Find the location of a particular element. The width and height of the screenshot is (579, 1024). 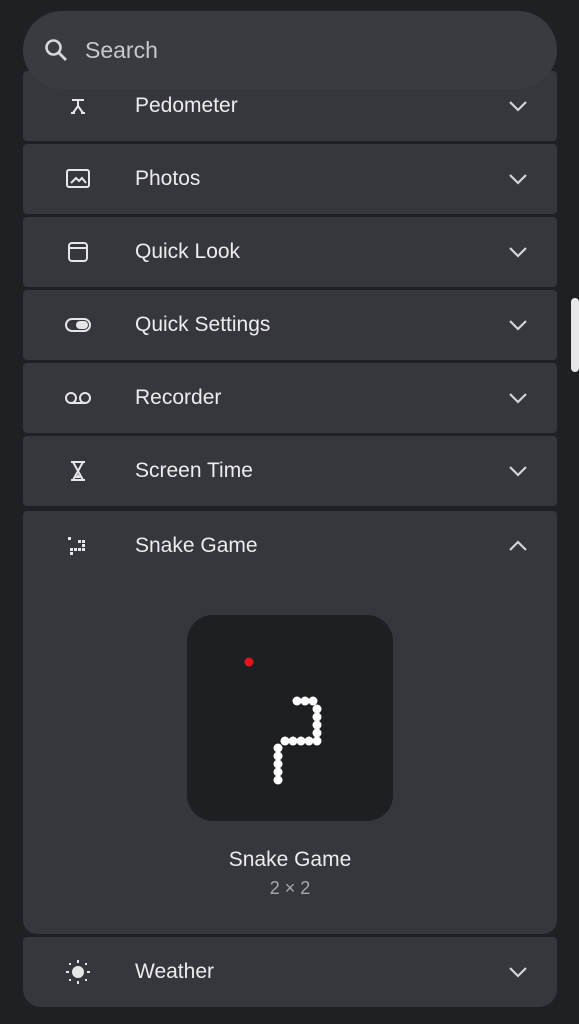

snake-game-widget-preview is located at coordinates (290, 718).